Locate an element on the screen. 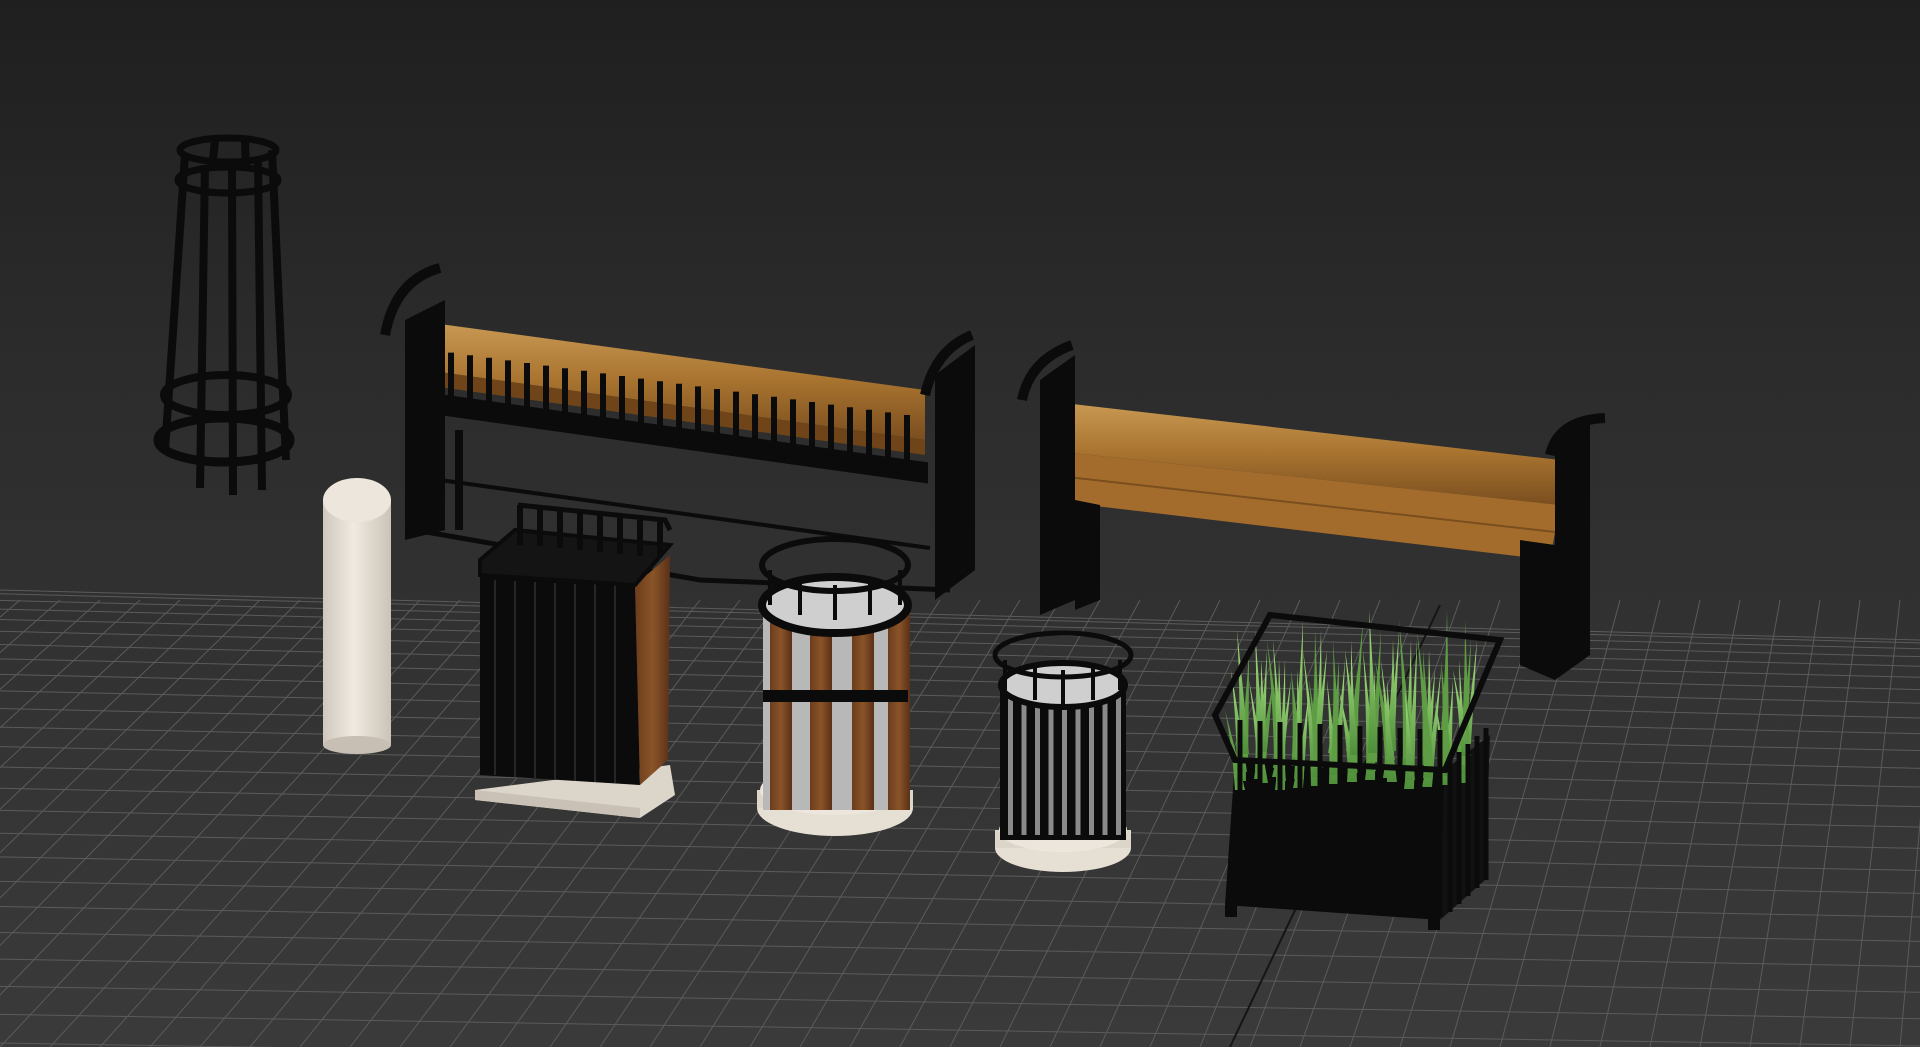  round-wood-trash-bin is located at coordinates (835, 686).